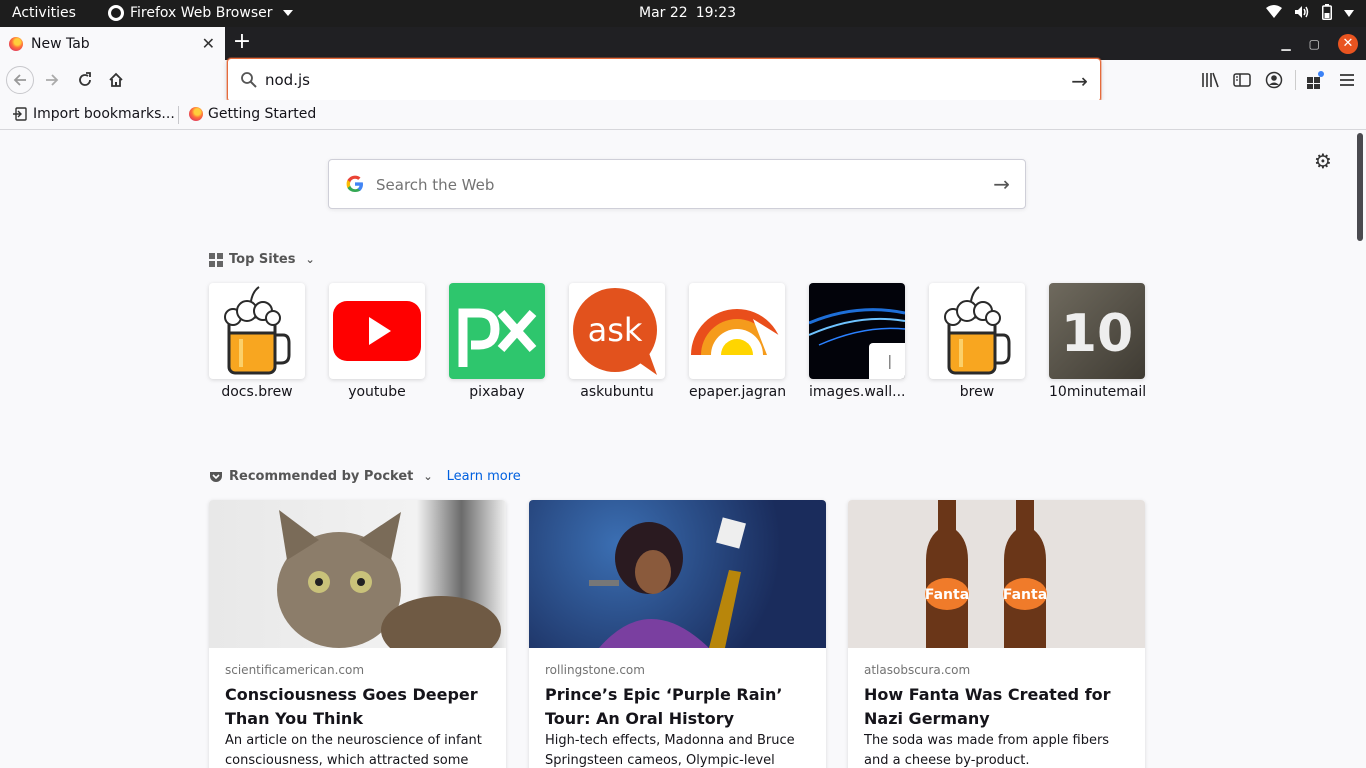 This screenshot has height=768, width=1366. Describe the element at coordinates (354, 183) in the screenshot. I see `google-logo-icon` at that location.